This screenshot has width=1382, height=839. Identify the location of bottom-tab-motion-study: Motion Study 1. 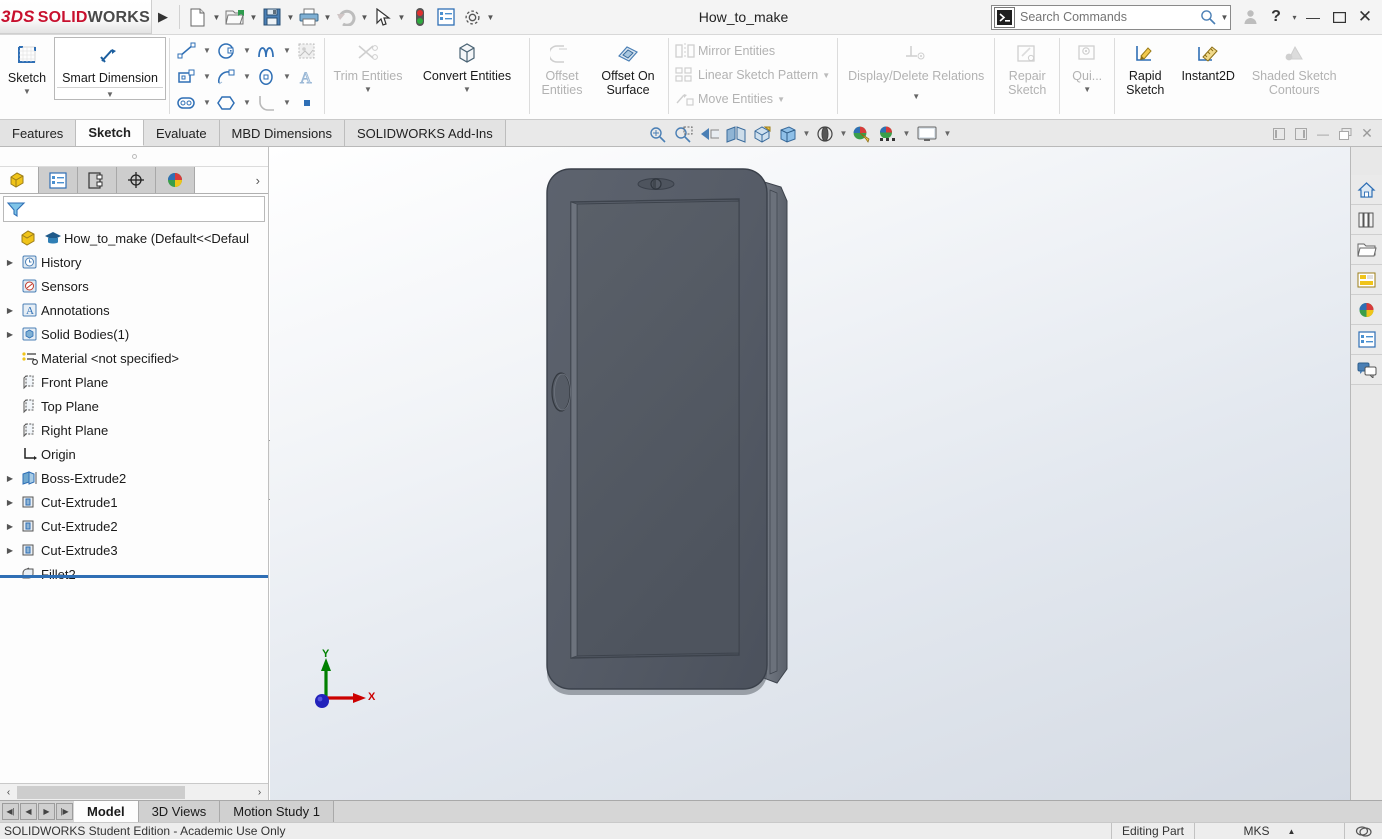
(277, 811).